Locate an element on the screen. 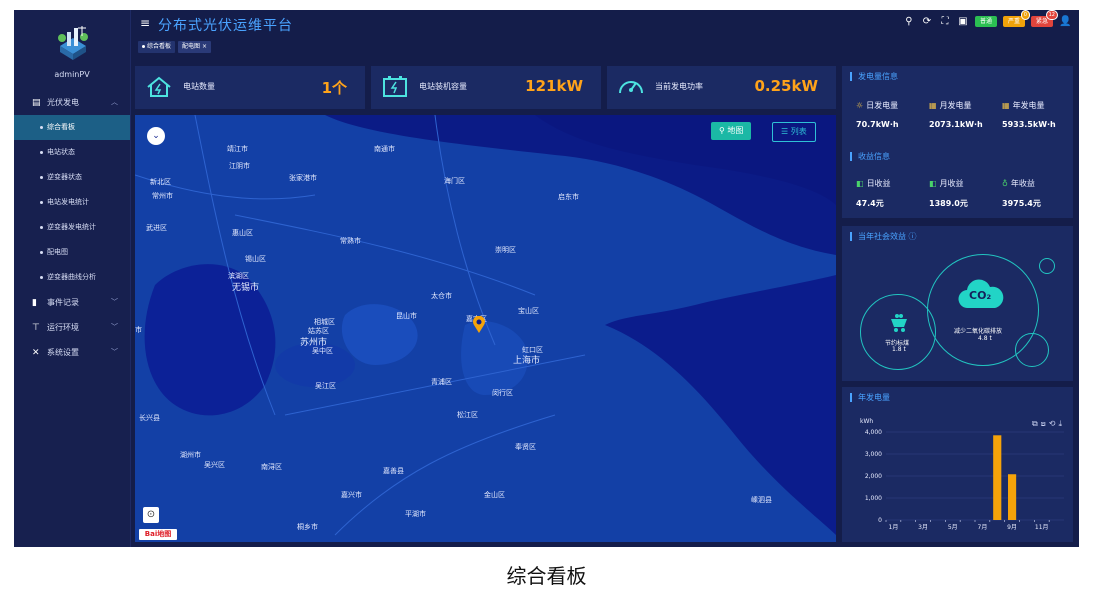 This screenshot has height=598, width=1093. nav-sub-dashboard: 综合看板 is located at coordinates (72, 127).